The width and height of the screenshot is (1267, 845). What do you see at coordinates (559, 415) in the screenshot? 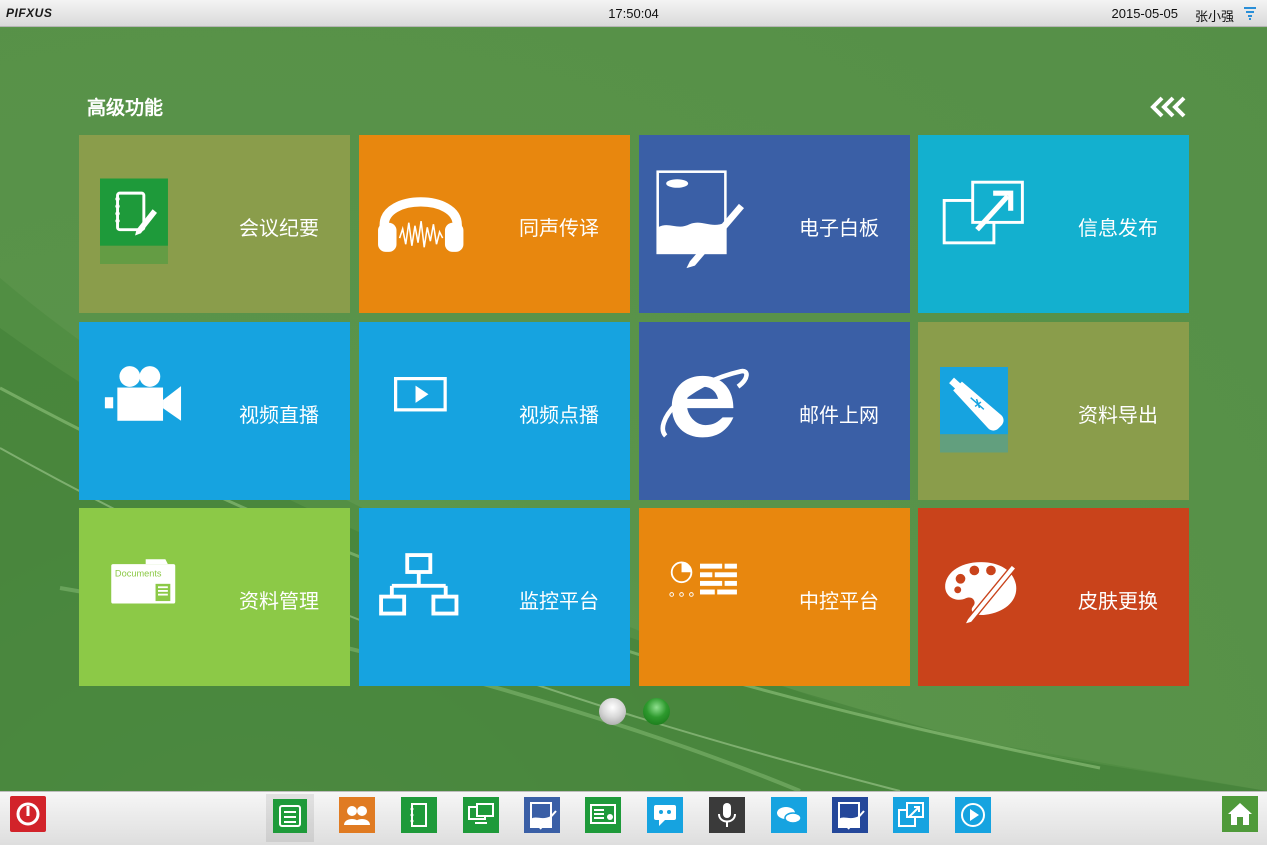
I see `tile-label: 视频点播` at bounding box center [559, 415].